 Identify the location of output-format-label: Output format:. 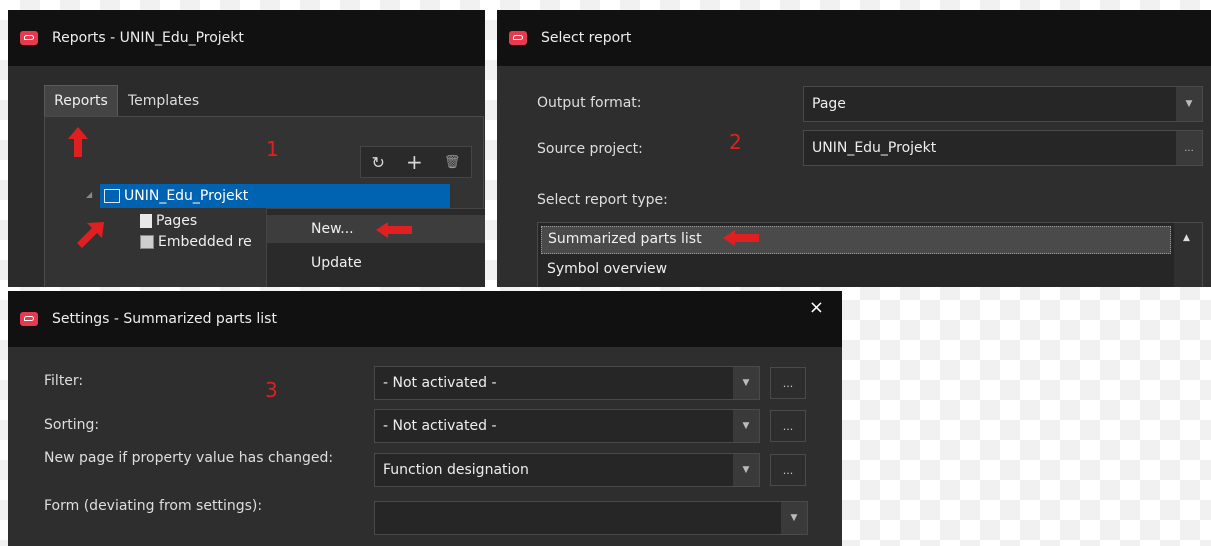
(589, 103).